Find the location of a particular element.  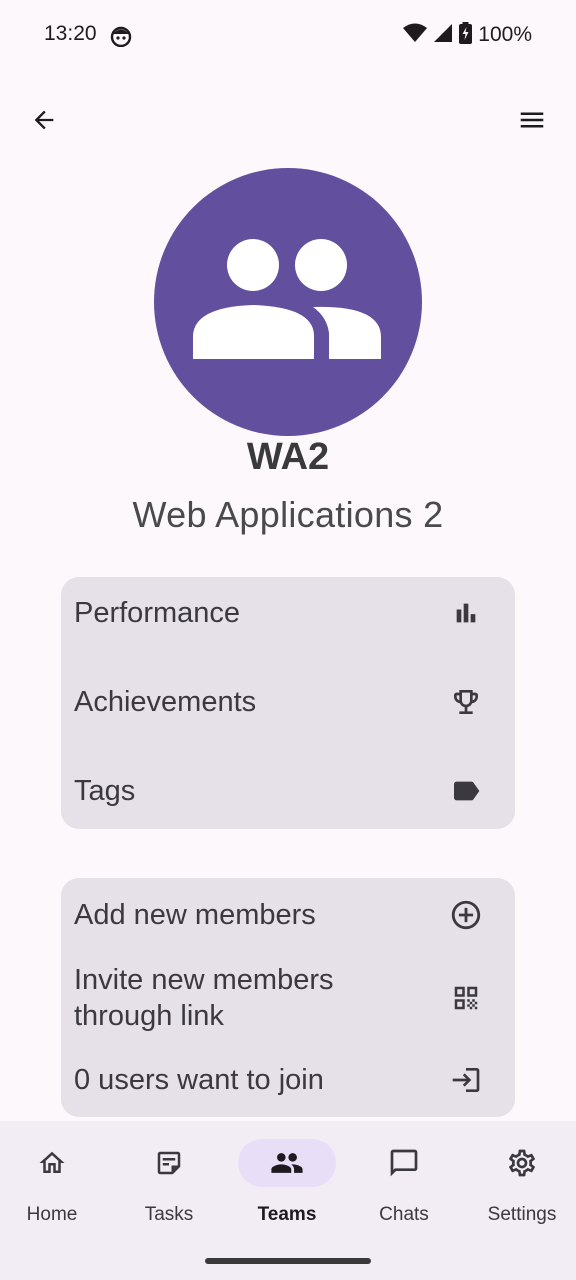

performance-label: Performance is located at coordinates (157, 613).